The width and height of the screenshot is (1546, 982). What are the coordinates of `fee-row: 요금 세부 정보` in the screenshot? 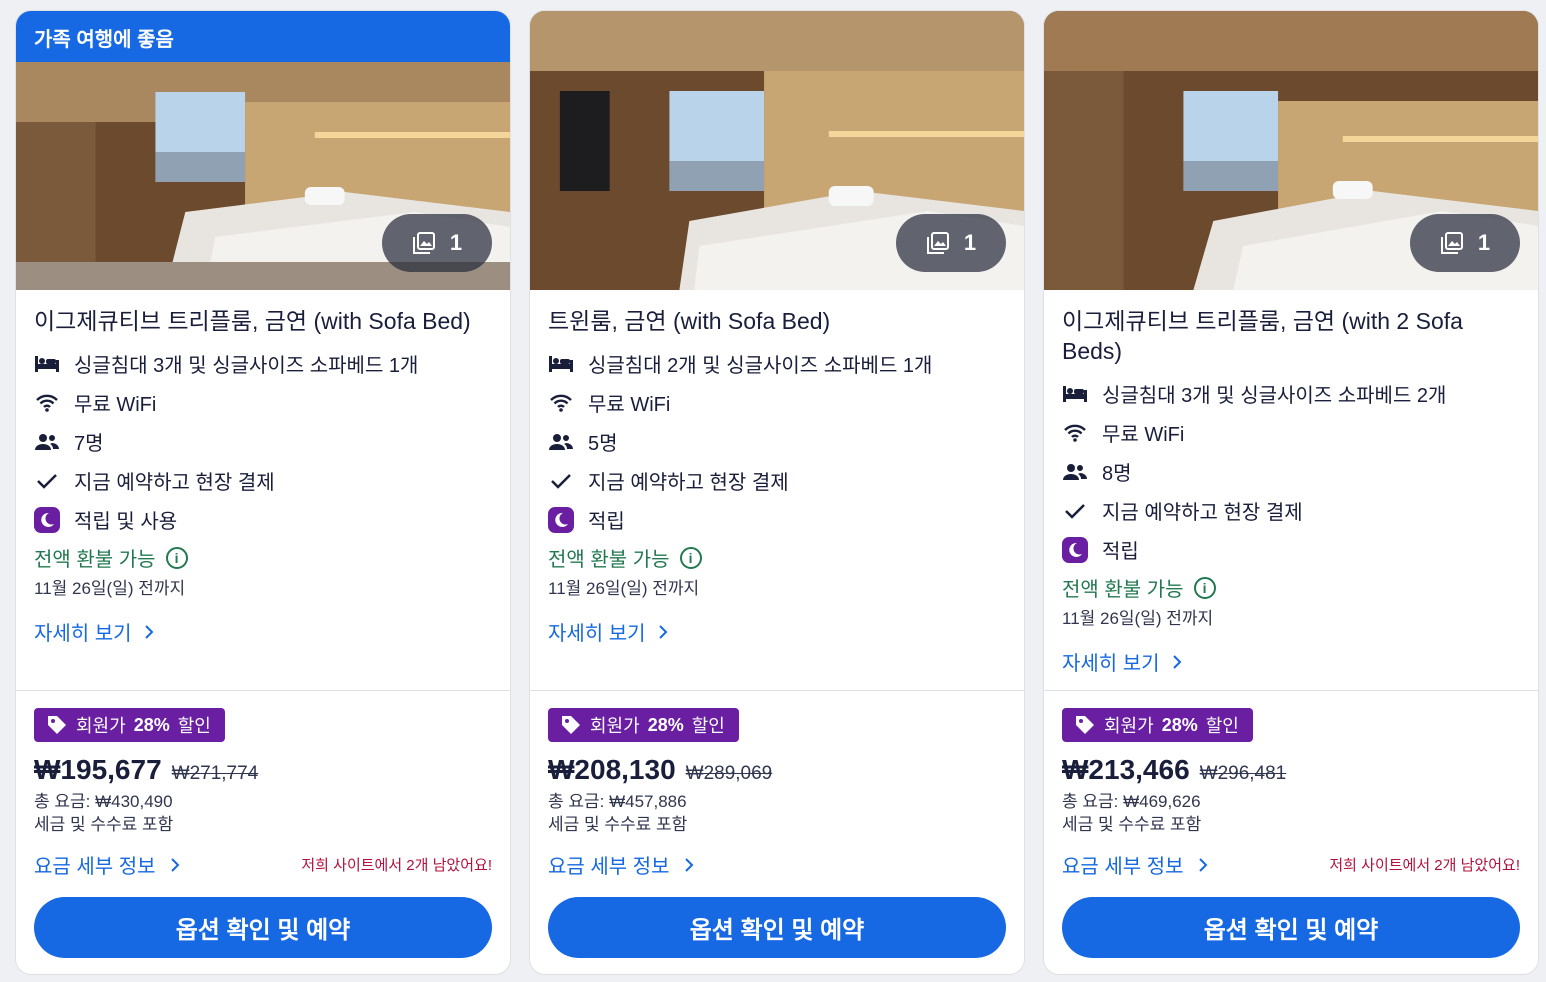 It's located at (777, 864).